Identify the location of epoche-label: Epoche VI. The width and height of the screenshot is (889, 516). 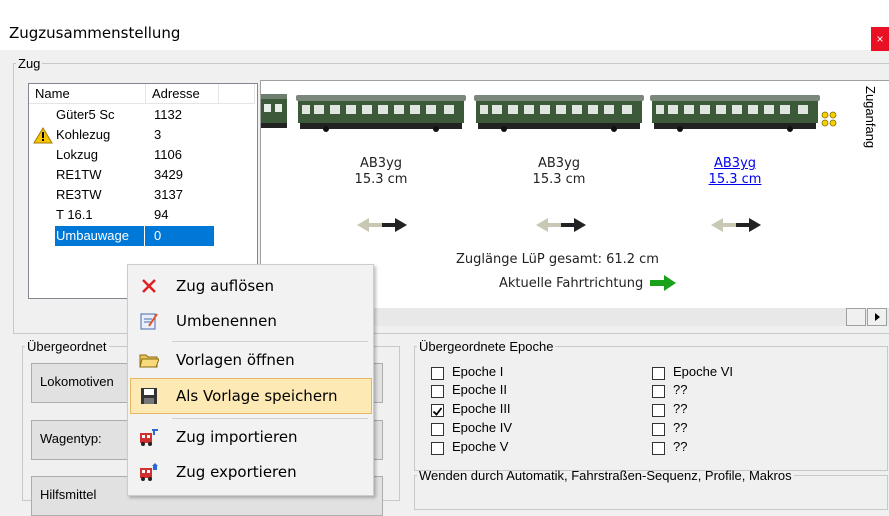
(703, 371).